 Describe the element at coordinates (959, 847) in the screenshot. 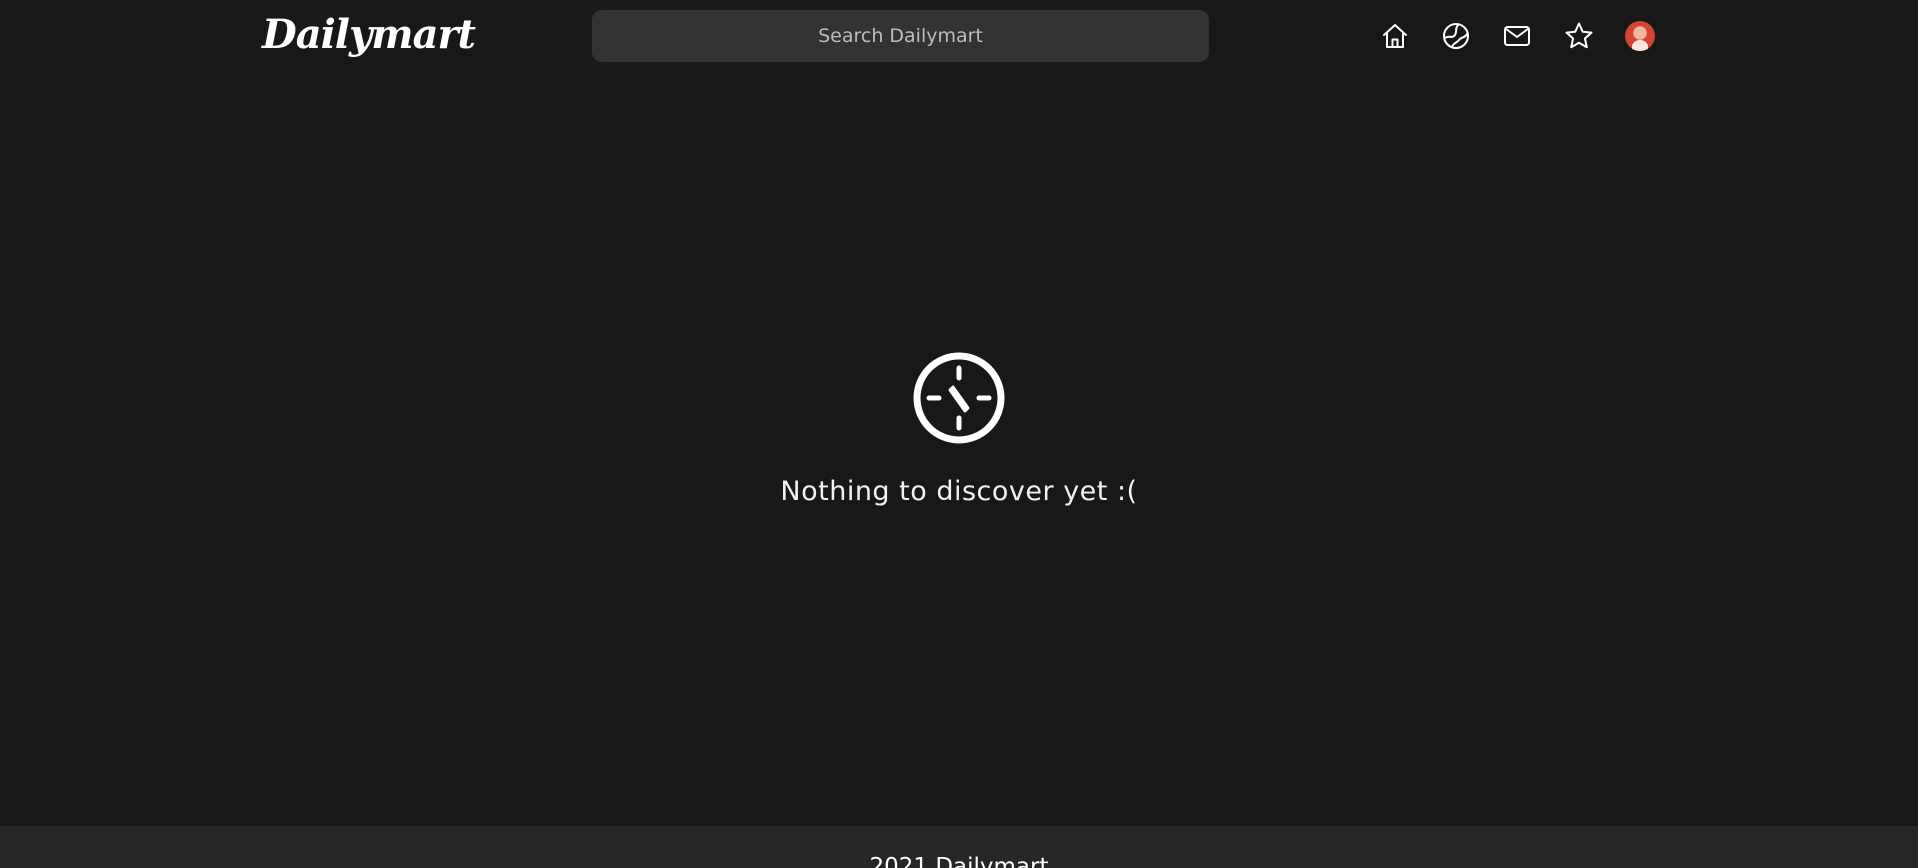

I see `footer: 2021 Dailymart` at that location.